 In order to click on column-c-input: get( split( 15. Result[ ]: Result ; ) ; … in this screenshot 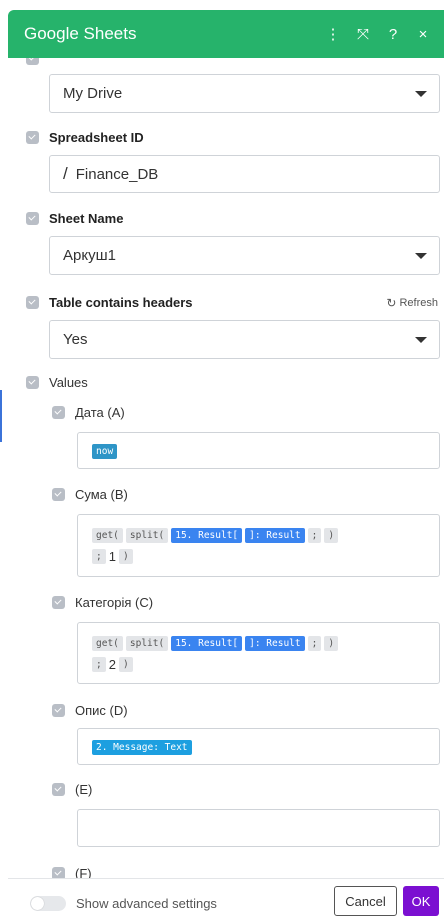, I will do `click(258, 653)`.